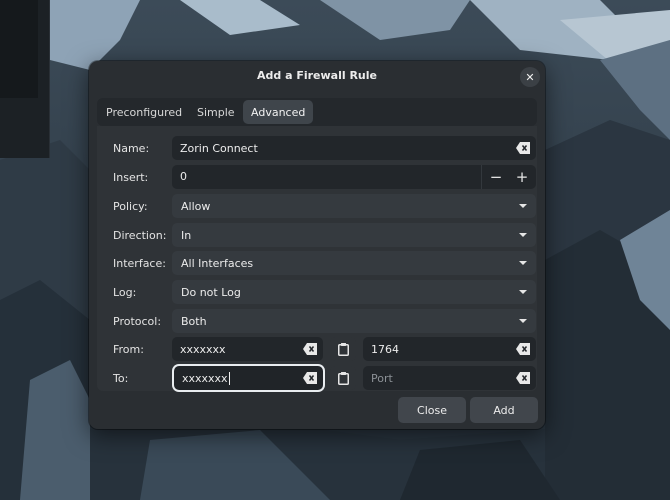 The width and height of the screenshot is (670, 500). Describe the element at coordinates (217, 263) in the screenshot. I see `interface-value: All Interfaces` at that location.